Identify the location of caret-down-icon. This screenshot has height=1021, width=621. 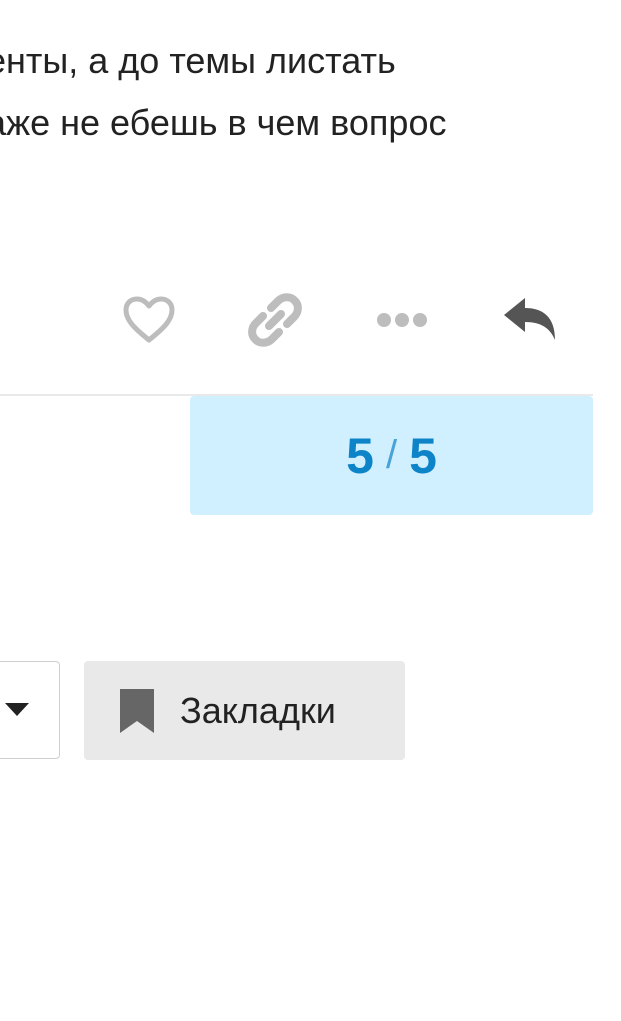
(17, 709).